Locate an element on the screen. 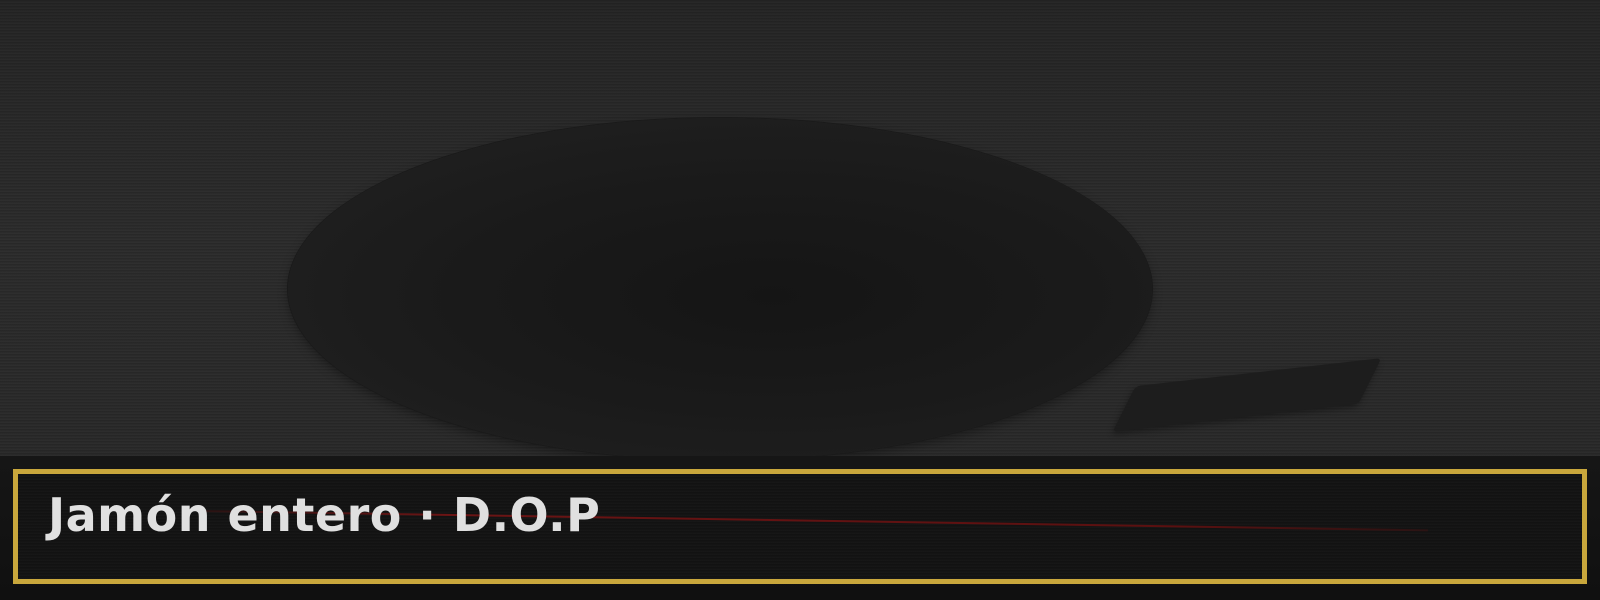 Image resolution: width=1600 pixels, height=600 pixels. cutting-board is located at coordinates (1247, 395).